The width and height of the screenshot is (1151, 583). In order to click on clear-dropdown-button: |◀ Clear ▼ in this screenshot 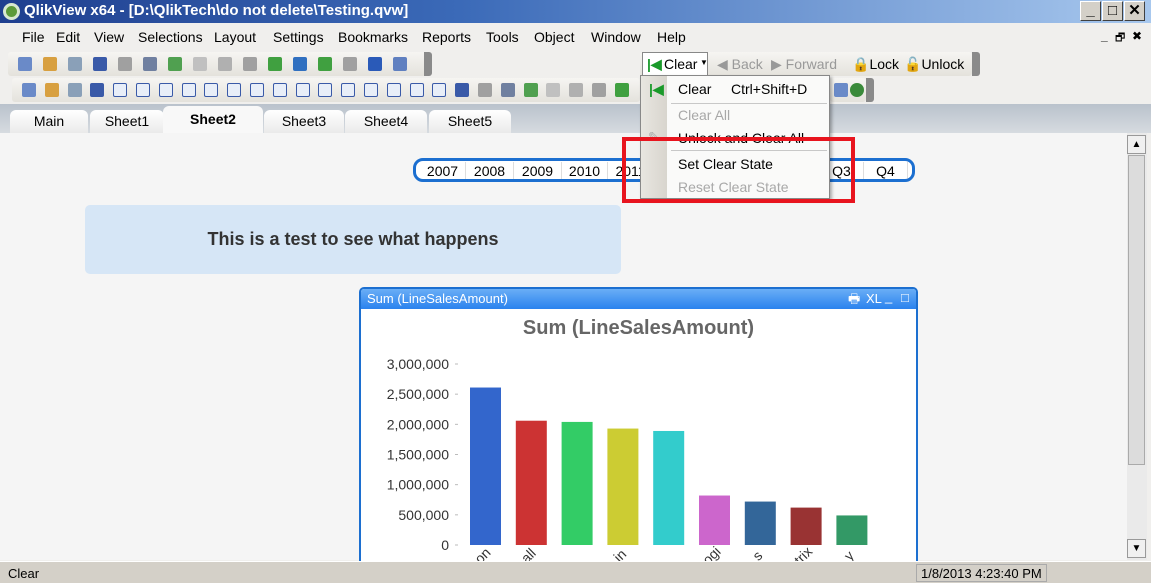, I will do `click(675, 64)`.